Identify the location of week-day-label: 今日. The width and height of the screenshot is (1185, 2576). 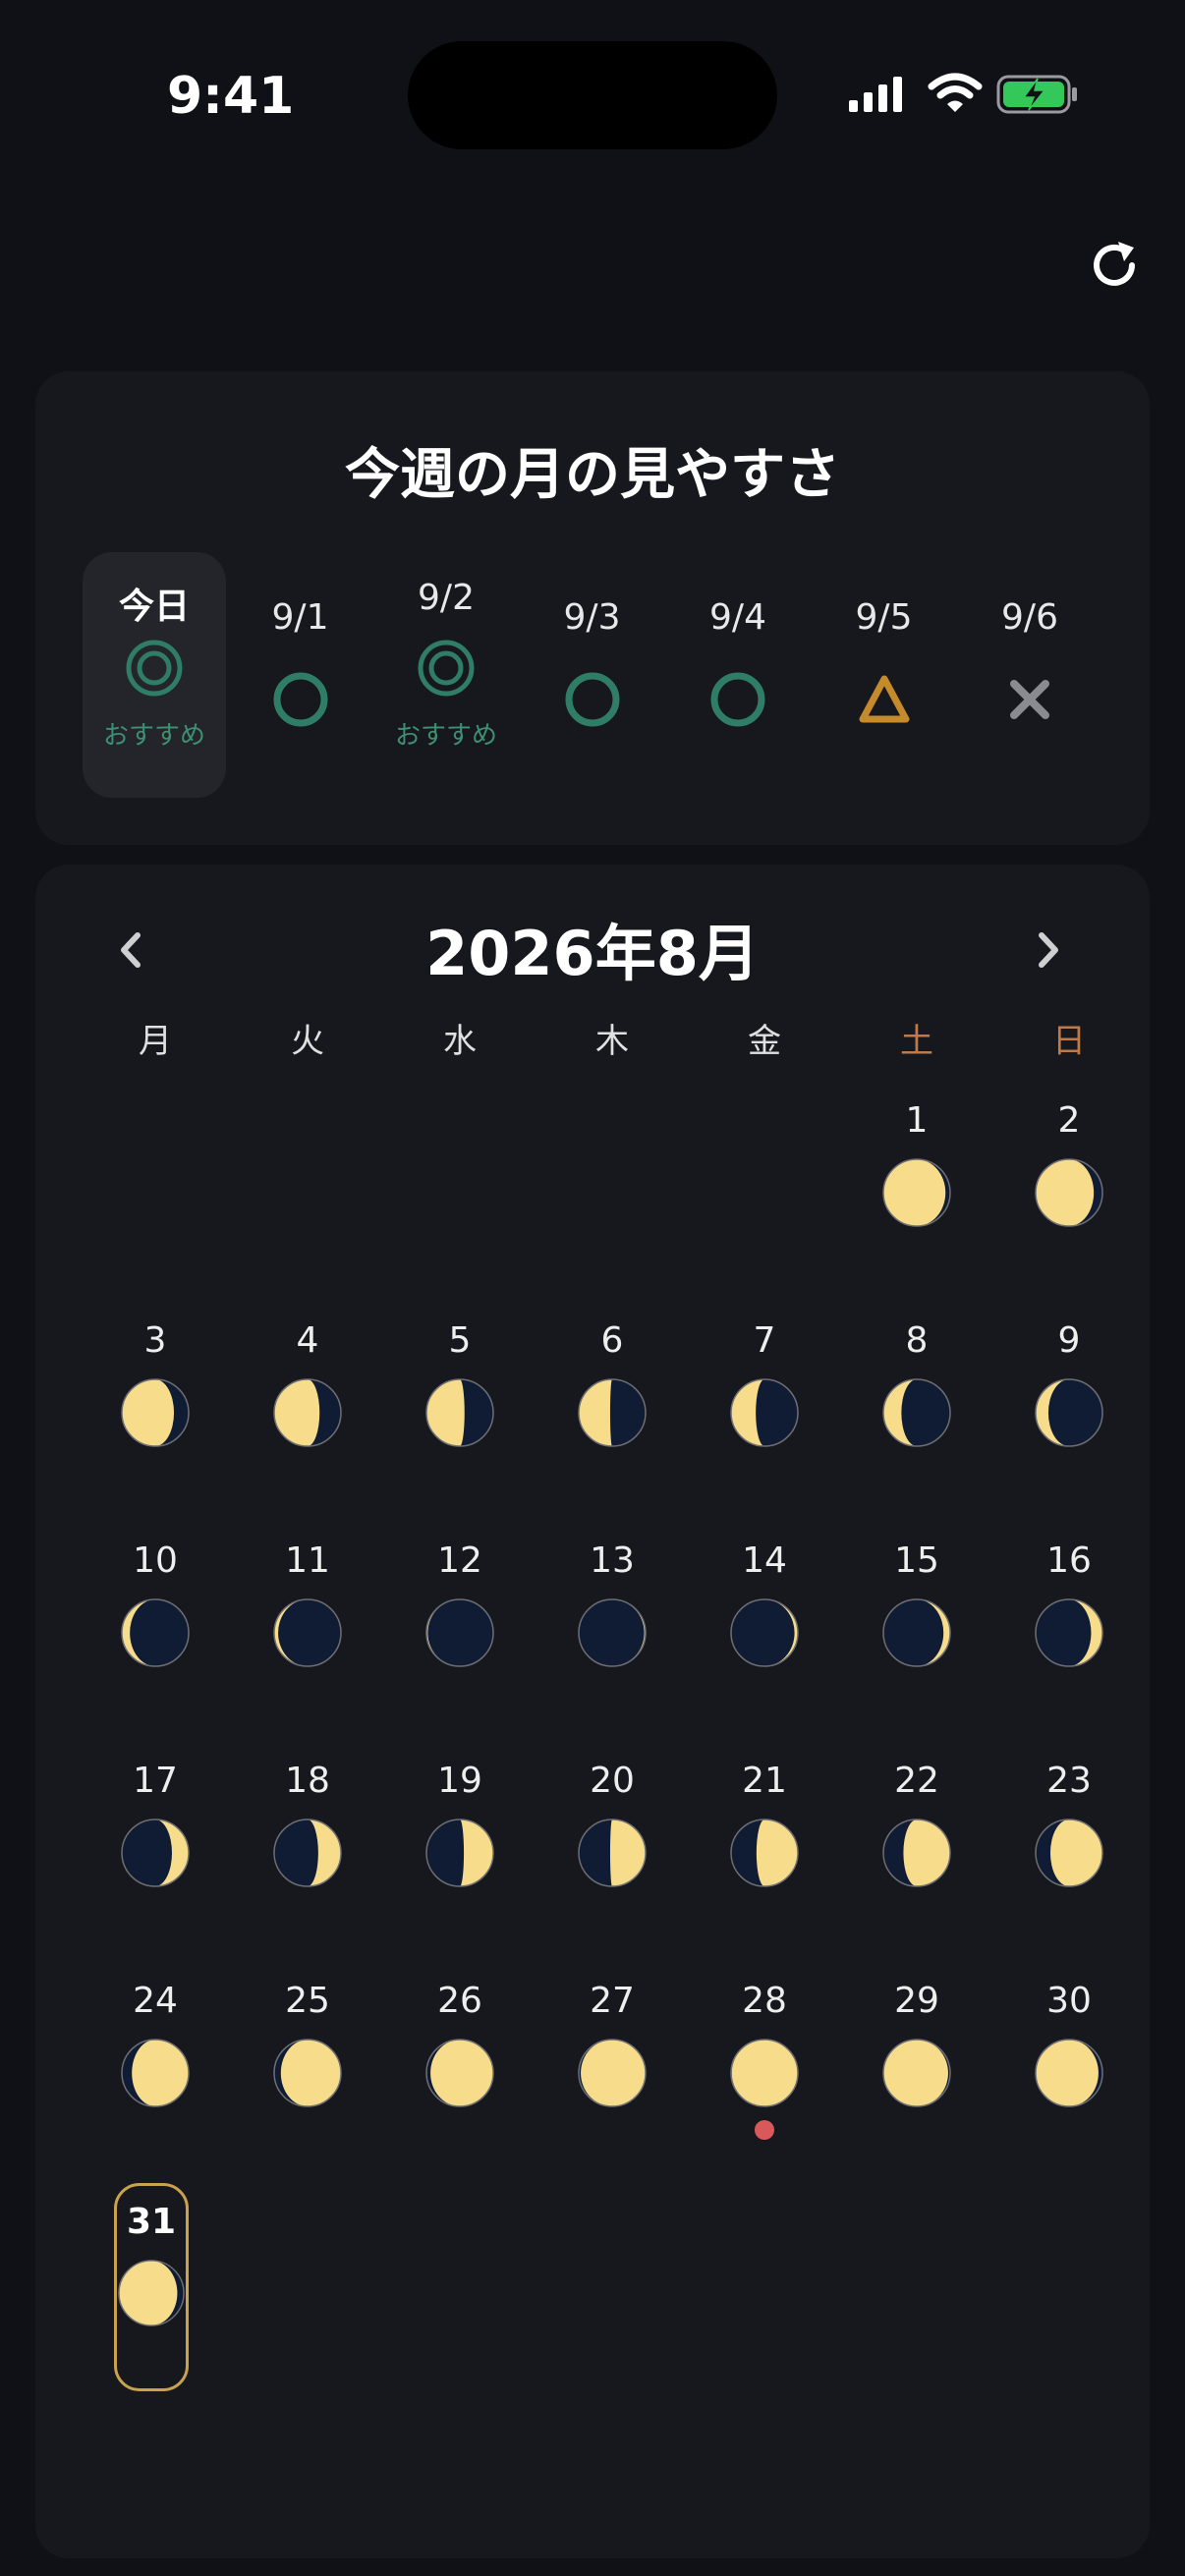
(154, 607).